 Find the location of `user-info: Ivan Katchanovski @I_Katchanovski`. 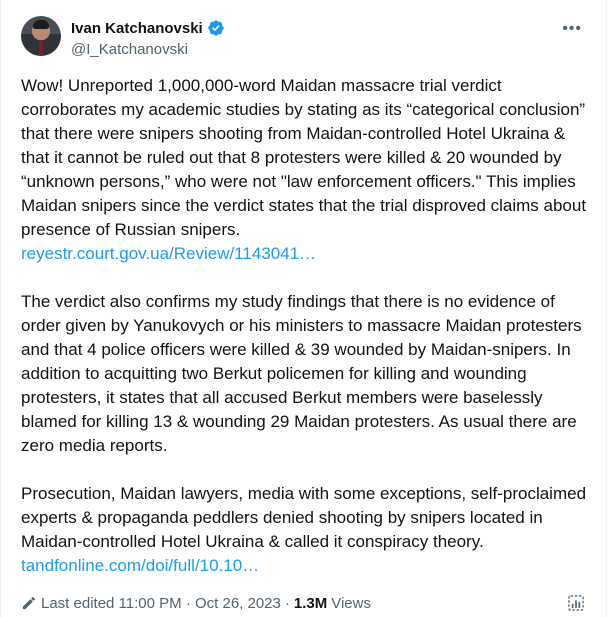

user-info: Ivan Katchanovski @I_Katchanovski is located at coordinates (148, 38).